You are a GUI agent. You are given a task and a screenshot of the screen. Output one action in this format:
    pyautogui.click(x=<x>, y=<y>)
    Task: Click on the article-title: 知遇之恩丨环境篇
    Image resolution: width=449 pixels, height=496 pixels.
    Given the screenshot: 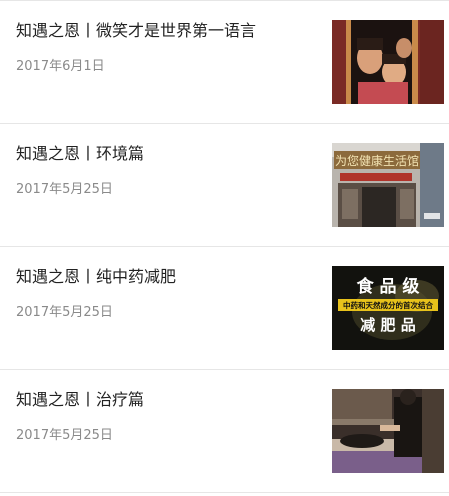 What is the action you would take?
    pyautogui.click(x=80, y=154)
    